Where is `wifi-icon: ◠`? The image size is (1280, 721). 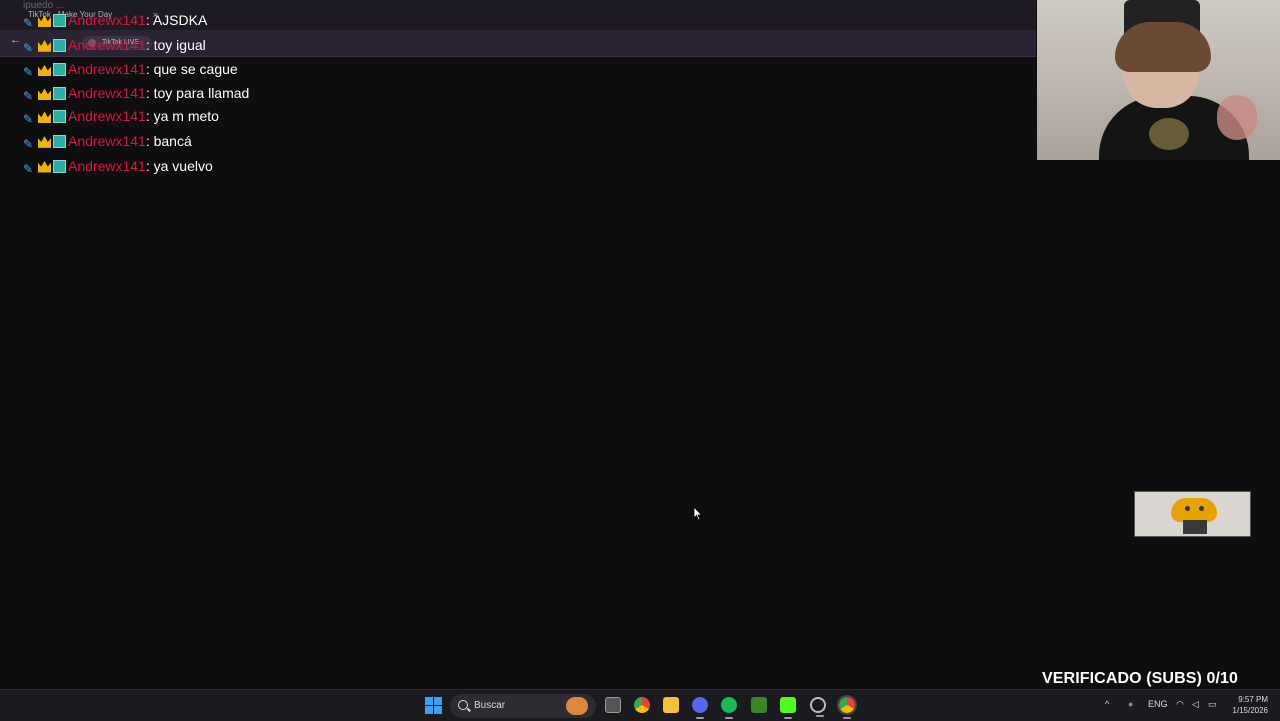 wifi-icon: ◠ is located at coordinates (1180, 704).